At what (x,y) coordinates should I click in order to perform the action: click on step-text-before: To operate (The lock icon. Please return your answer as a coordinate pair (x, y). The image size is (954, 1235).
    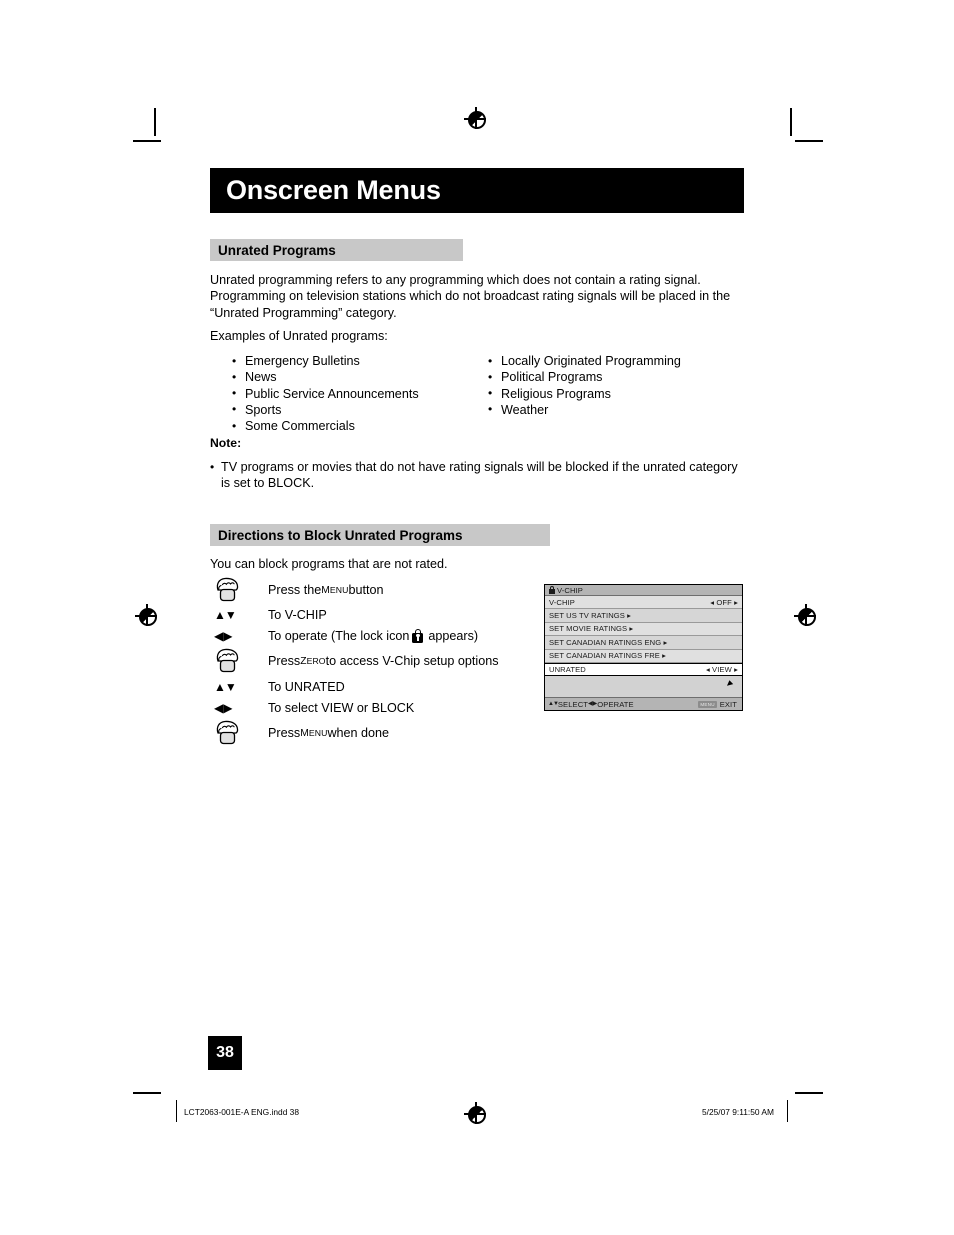
    Looking at the image, I should click on (339, 635).